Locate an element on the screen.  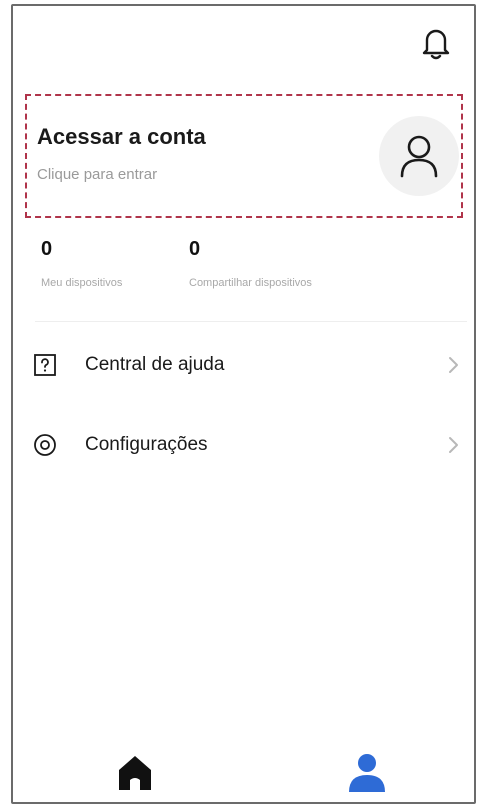
my-devices-stat: 0 Meu dispositivos is located at coordinates (81, 263).